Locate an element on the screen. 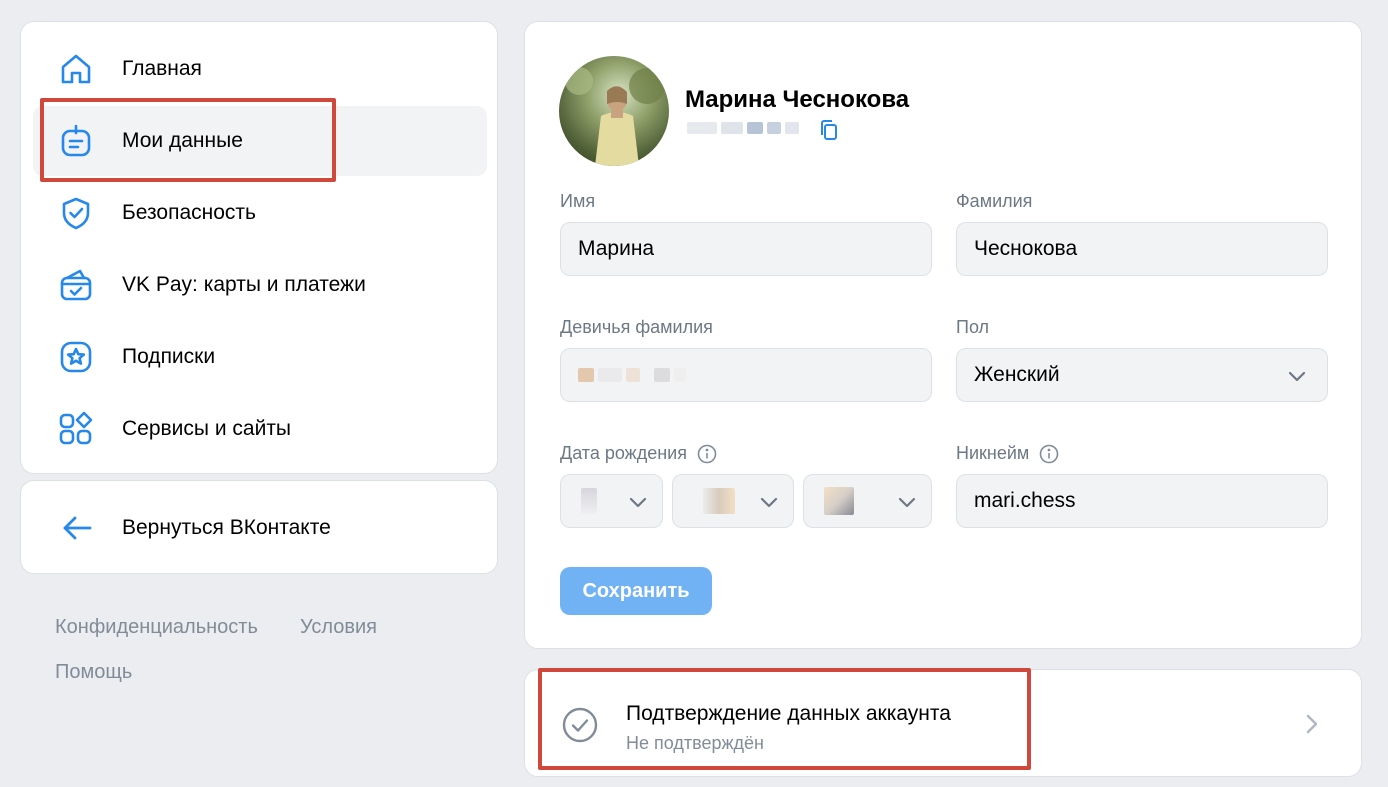 Image resolution: width=1388 pixels, height=787 pixels. verification-title: Подтверждение данных аккаунта is located at coordinates (788, 713).